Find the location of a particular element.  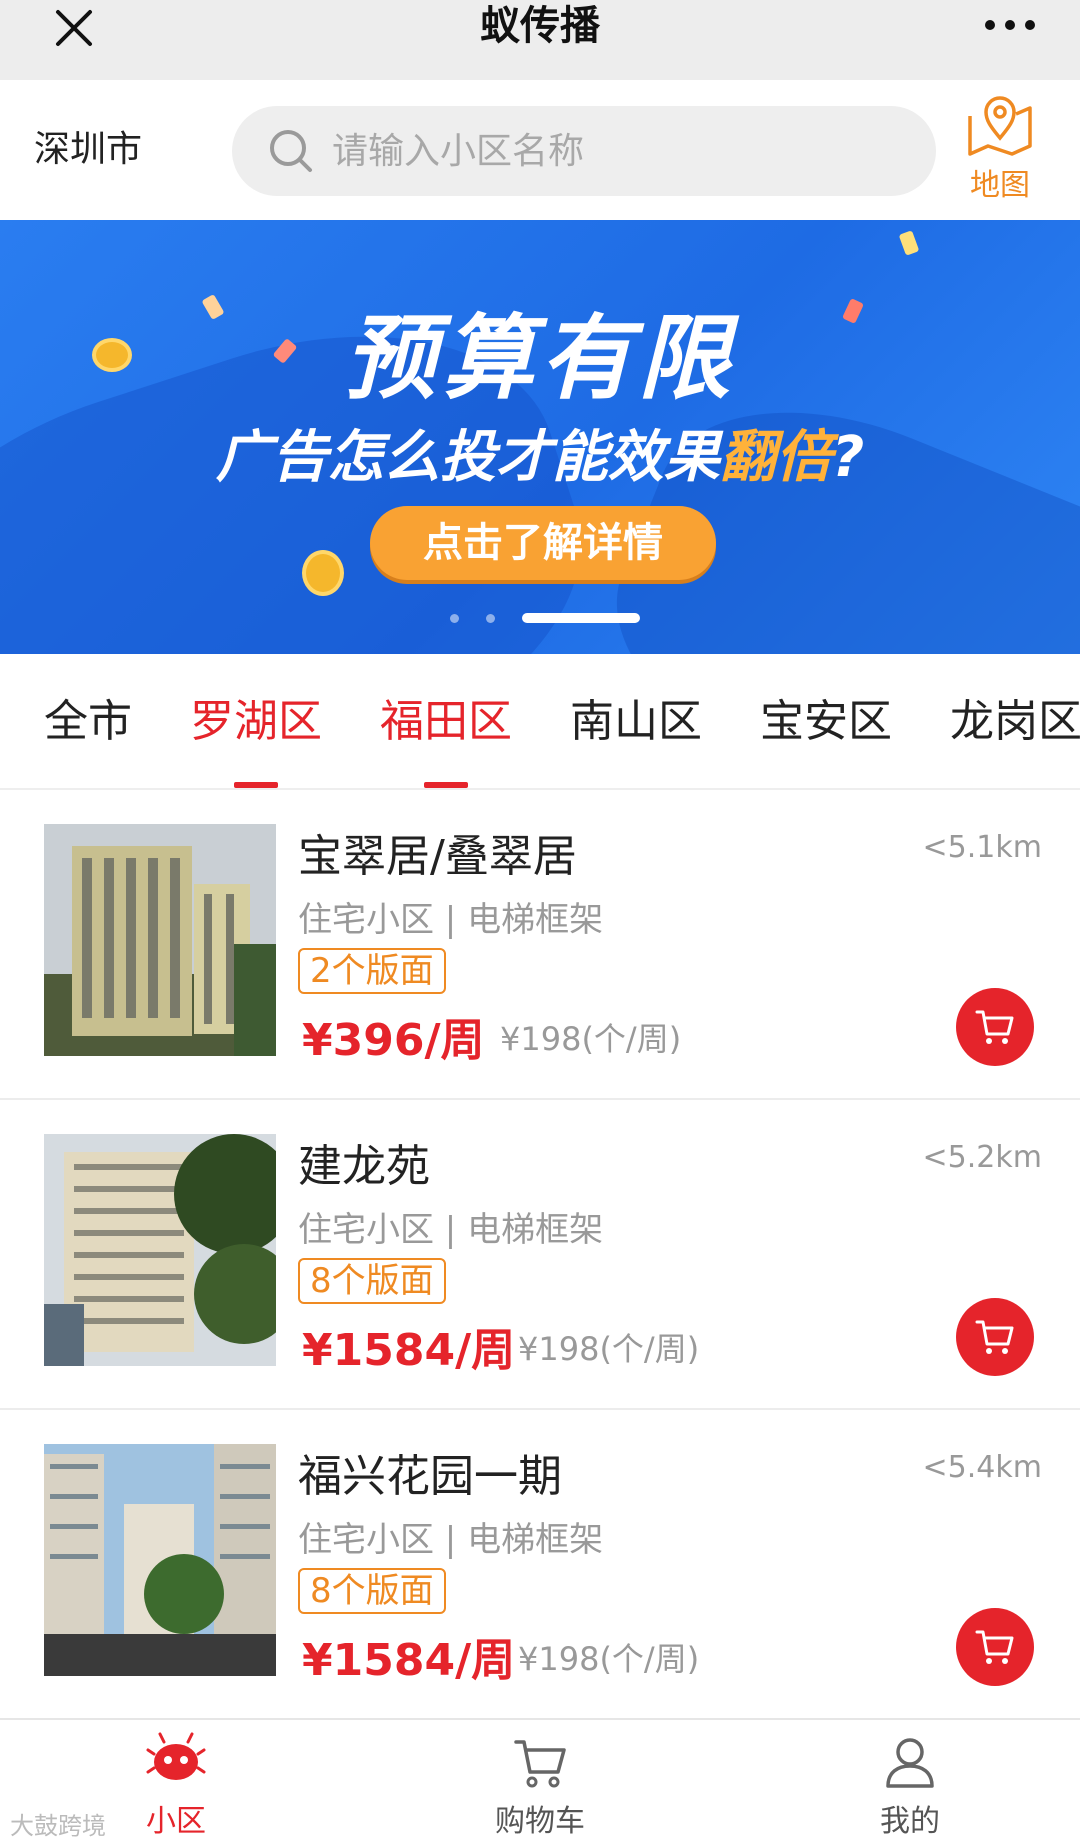

district-tabs: 全市 罗湖区 福田区 南山区 宝安区 龙岗区 is located at coordinates (540, 722).